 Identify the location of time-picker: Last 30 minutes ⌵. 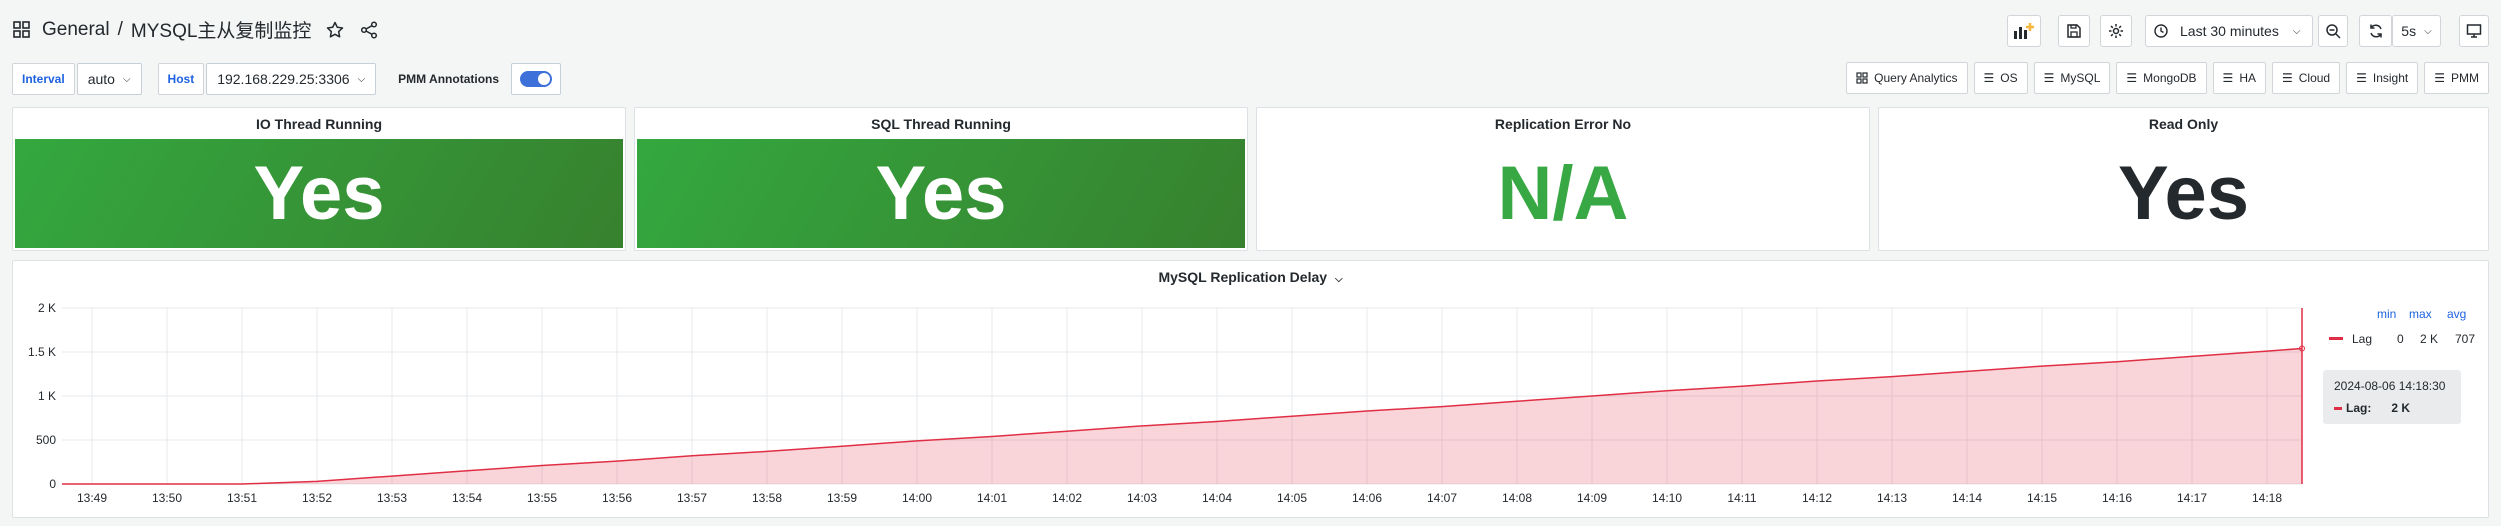
(2229, 31).